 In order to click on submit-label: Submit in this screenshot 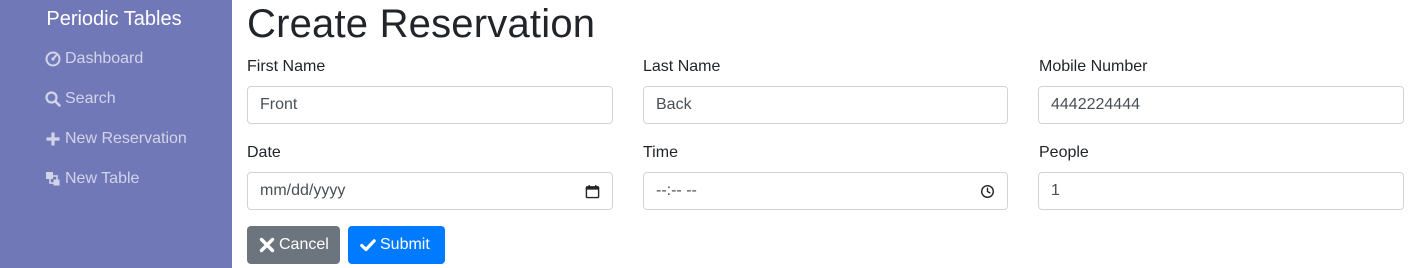, I will do `click(405, 244)`.